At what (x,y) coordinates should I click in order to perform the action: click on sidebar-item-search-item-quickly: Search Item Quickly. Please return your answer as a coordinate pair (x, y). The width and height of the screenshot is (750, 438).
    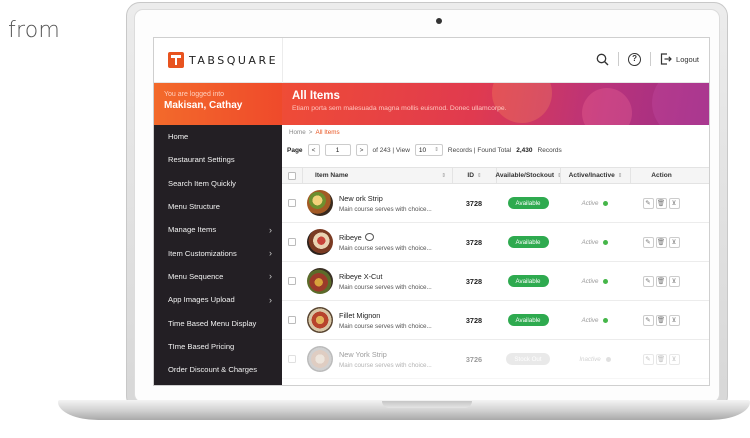
    Looking at the image, I should click on (218, 183).